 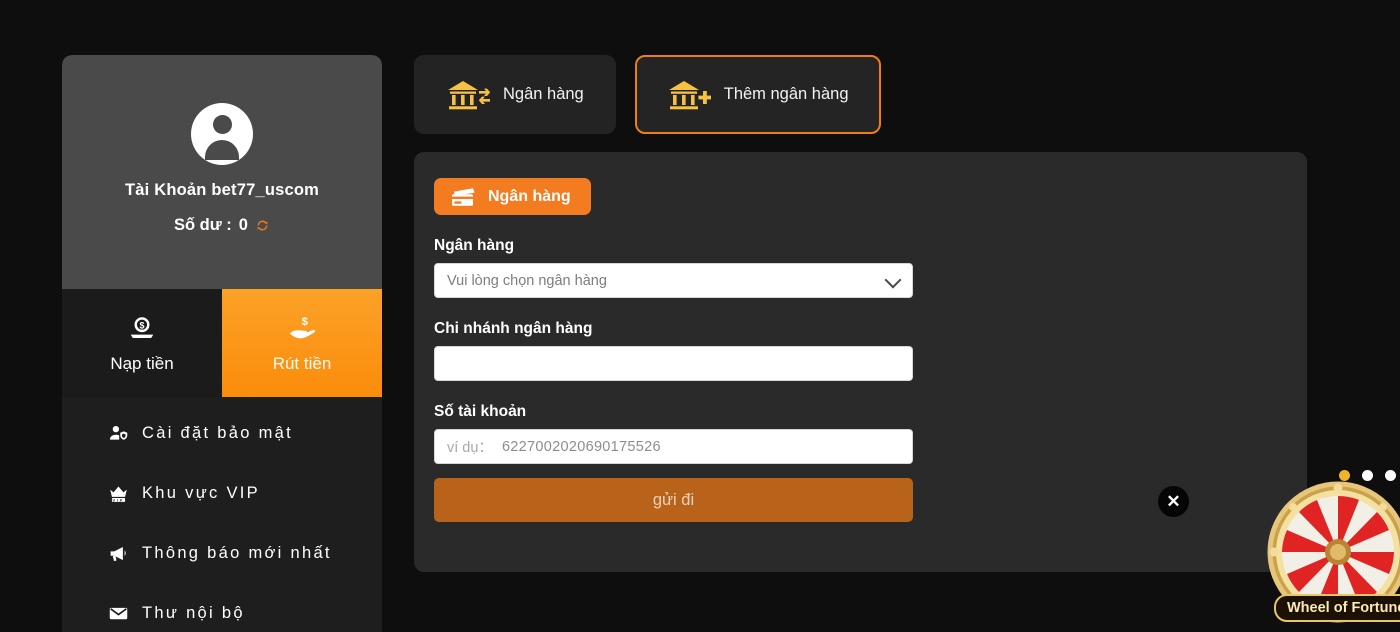 What do you see at coordinates (480, 411) in the screenshot?
I see `account-field-label: Số tài khoản` at bounding box center [480, 411].